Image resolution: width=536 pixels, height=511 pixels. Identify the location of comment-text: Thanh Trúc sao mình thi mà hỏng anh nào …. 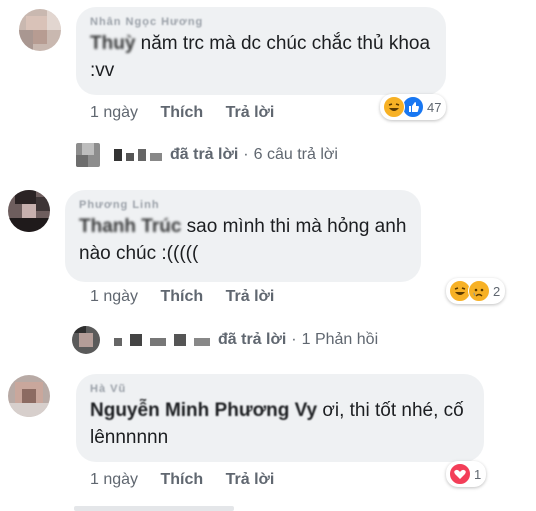
(243, 240).